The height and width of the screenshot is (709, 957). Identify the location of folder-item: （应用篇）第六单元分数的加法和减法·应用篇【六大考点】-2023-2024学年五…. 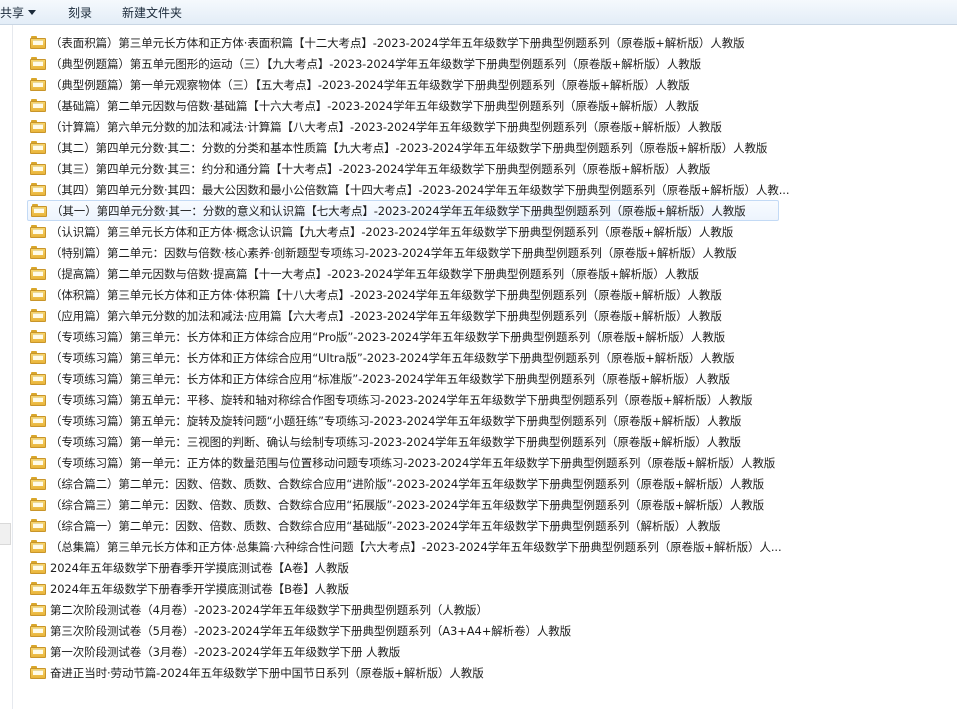
(479, 315).